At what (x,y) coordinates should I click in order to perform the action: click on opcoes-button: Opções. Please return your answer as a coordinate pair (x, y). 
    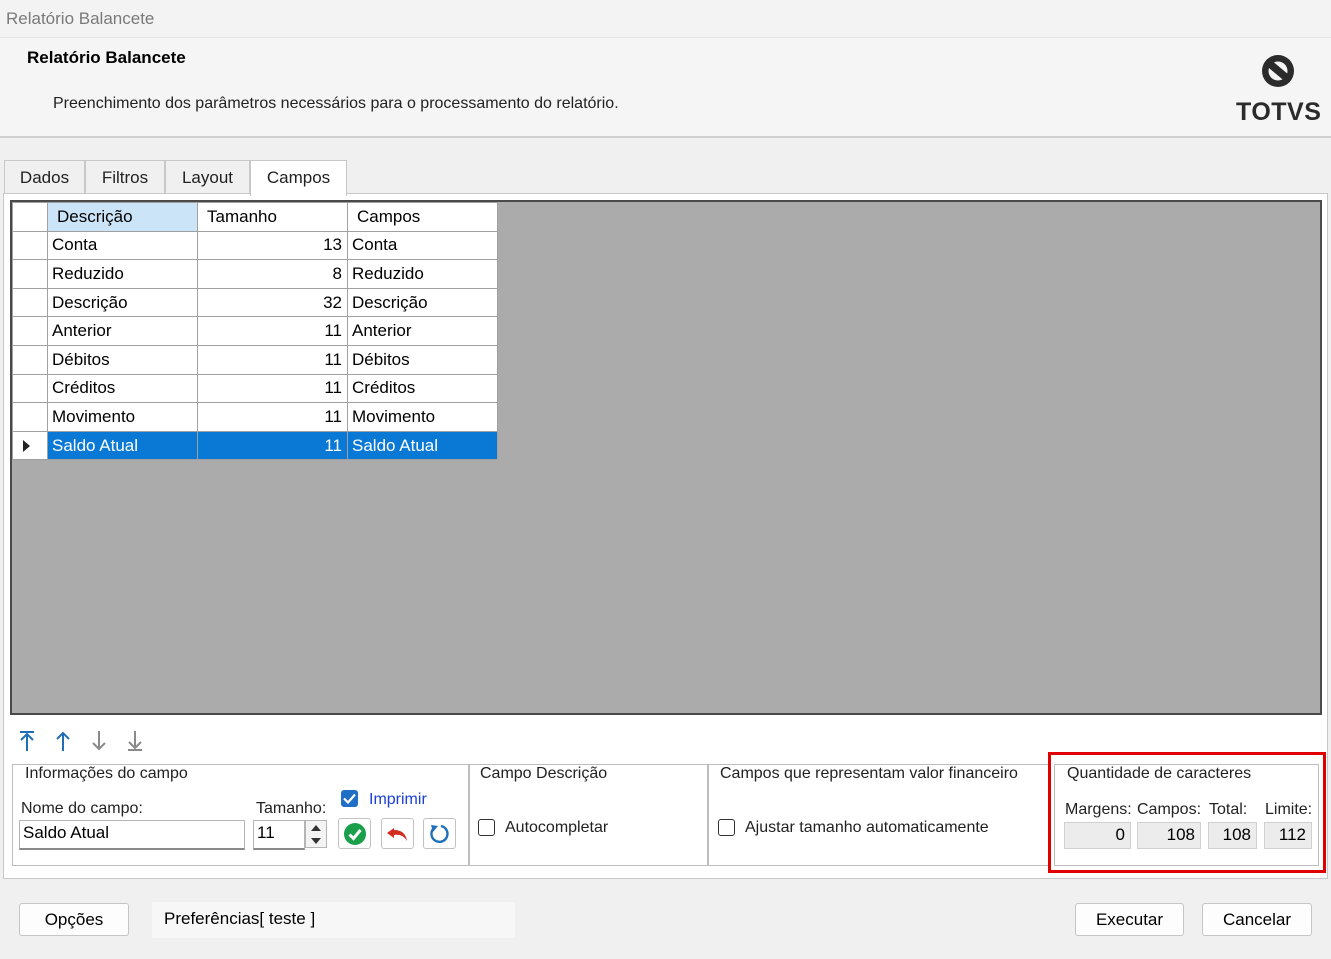
    Looking at the image, I should click on (74, 919).